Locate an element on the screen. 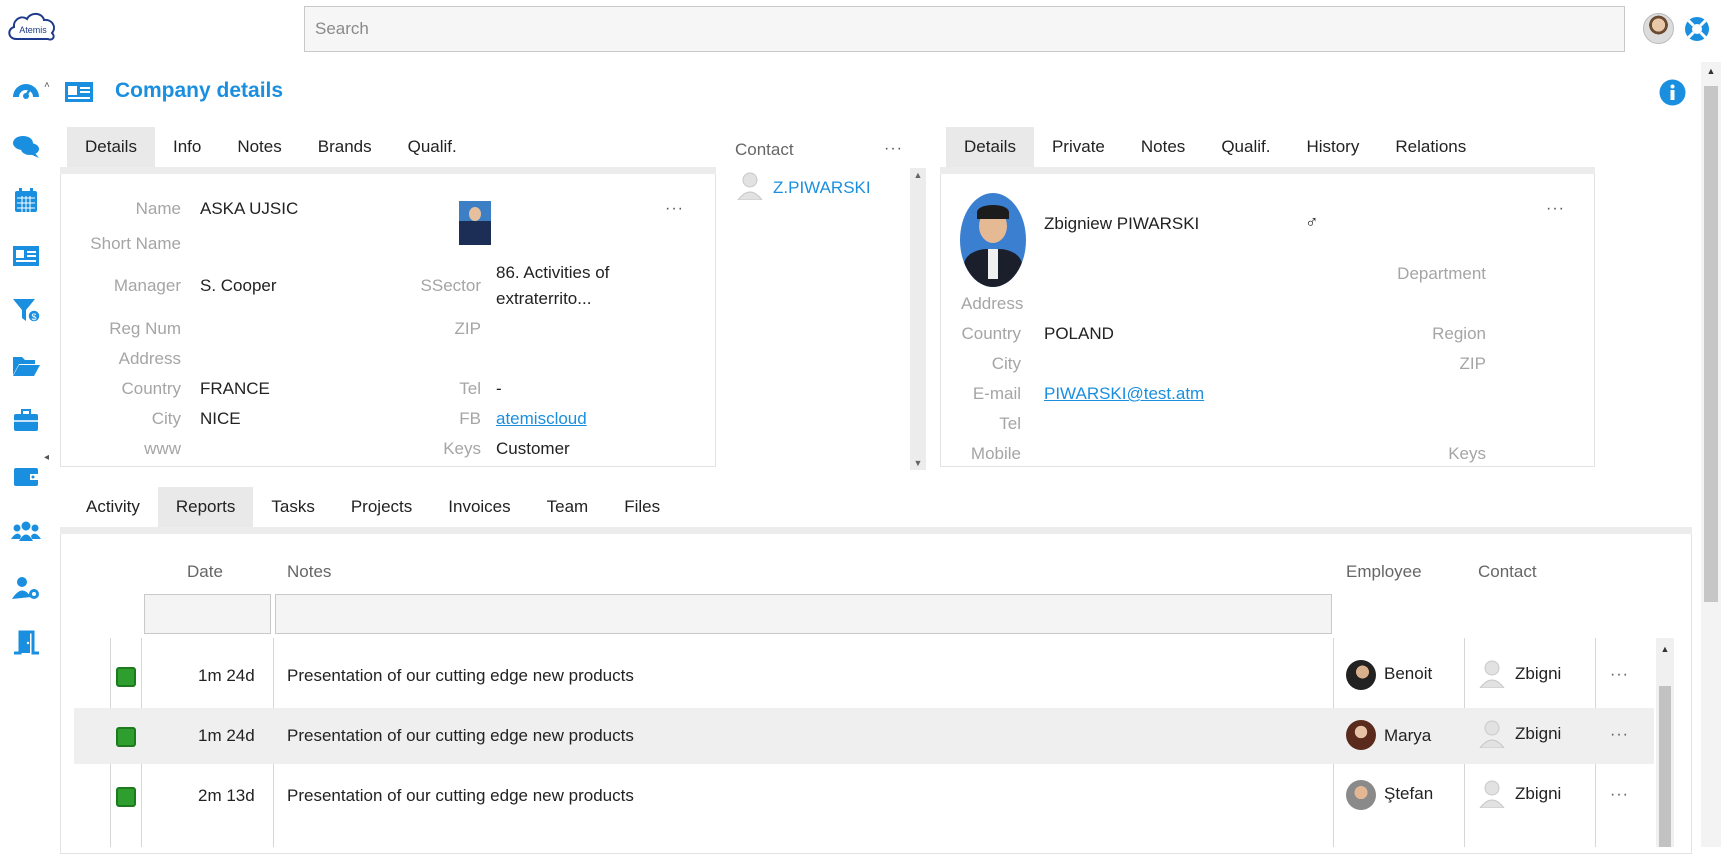  company-menu-button: ··· is located at coordinates (674, 209).